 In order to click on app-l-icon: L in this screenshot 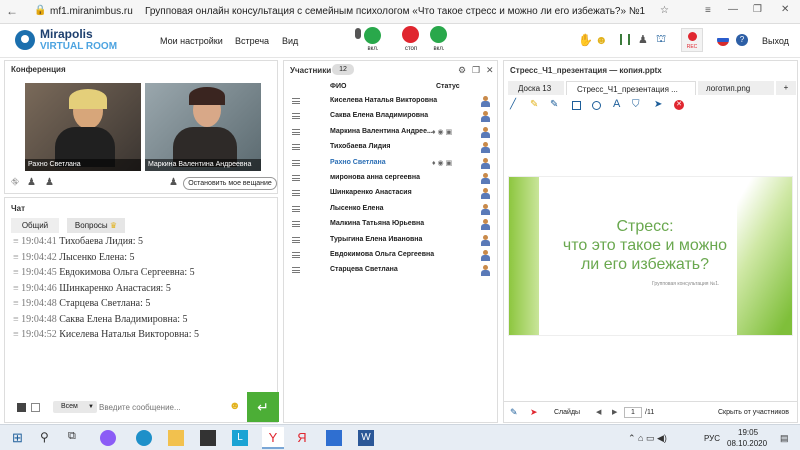, I will do `click(240, 438)`.